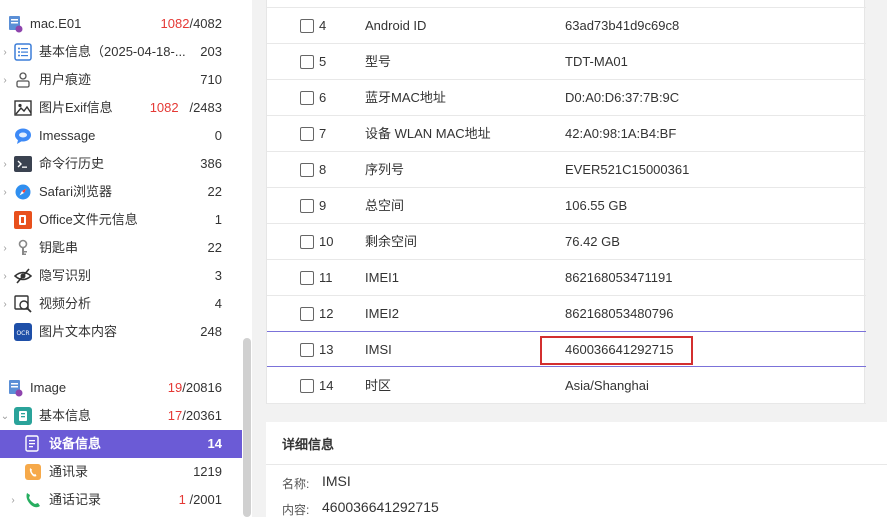 The width and height of the screenshot is (887, 517). Describe the element at coordinates (247, 427) in the screenshot. I see `sidebar-scrollbar` at that location.